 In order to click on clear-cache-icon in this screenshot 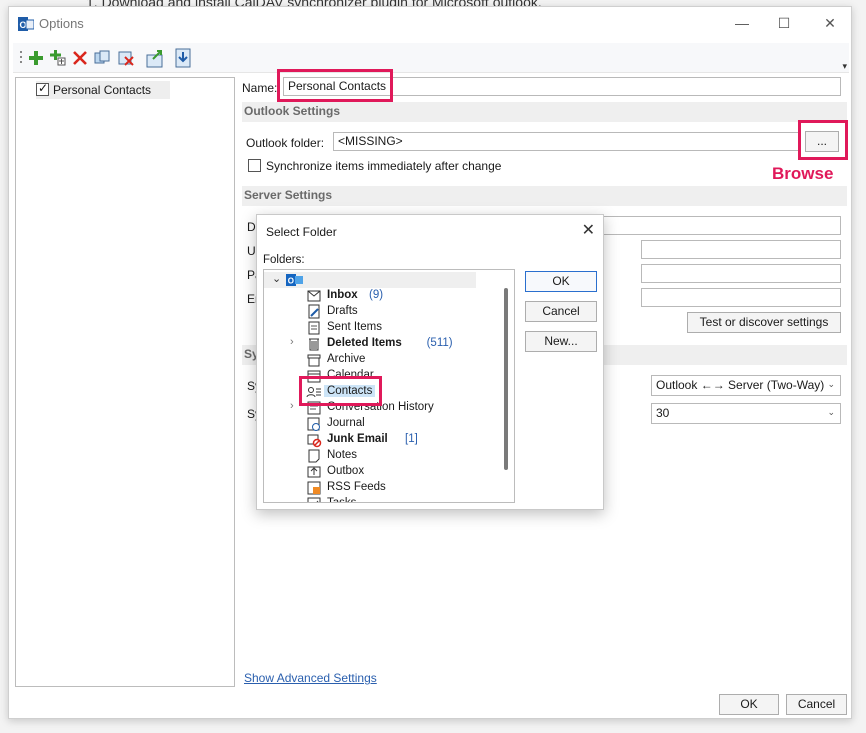, I will do `click(126, 58)`.